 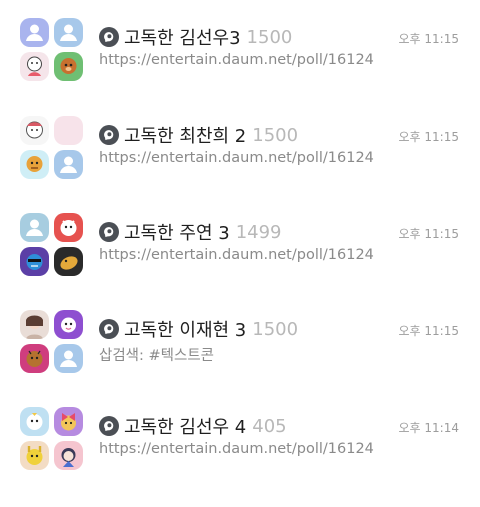 I want to click on chat-name: 고독한 주연 3, so click(x=177, y=233).